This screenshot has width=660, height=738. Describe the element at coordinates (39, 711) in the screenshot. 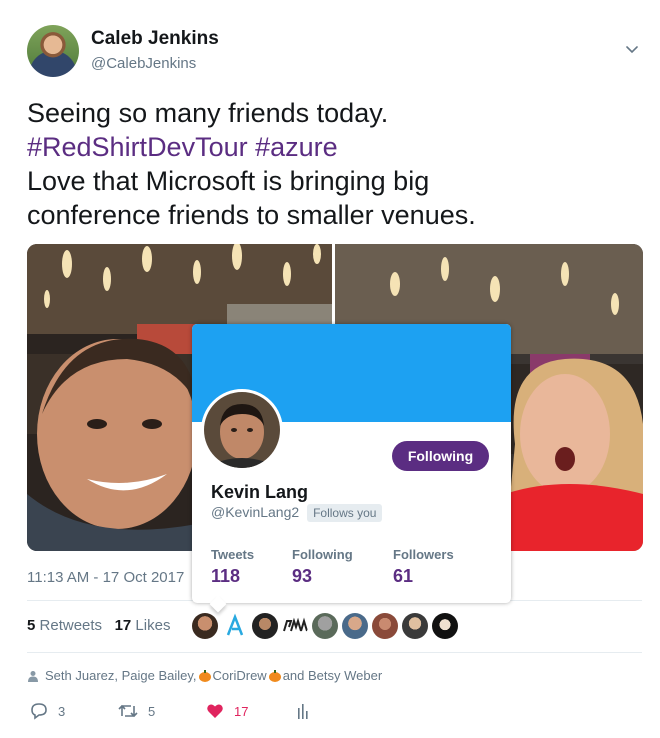

I see `reply-icon` at that location.